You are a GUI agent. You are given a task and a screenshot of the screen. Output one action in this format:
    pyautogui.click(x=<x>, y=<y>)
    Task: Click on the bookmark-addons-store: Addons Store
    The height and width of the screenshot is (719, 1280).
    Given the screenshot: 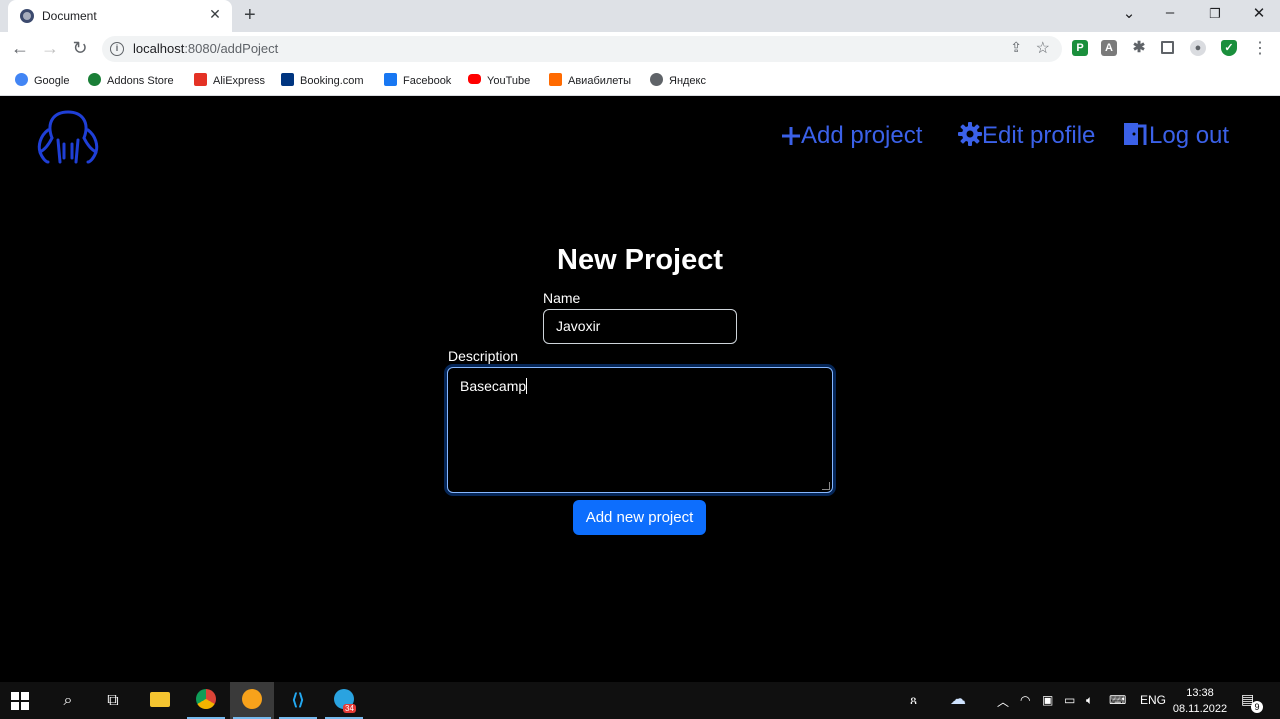 What is the action you would take?
    pyautogui.click(x=131, y=81)
    